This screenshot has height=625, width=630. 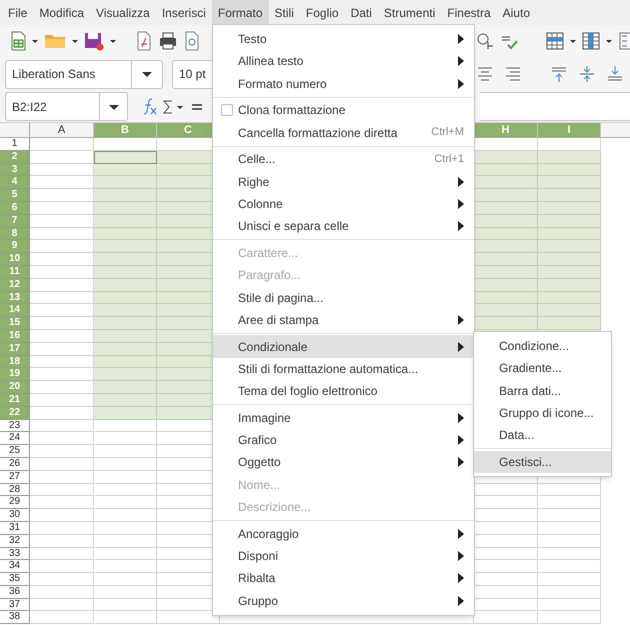 What do you see at coordinates (591, 41) in the screenshot?
I see `column-grid-icon` at bounding box center [591, 41].